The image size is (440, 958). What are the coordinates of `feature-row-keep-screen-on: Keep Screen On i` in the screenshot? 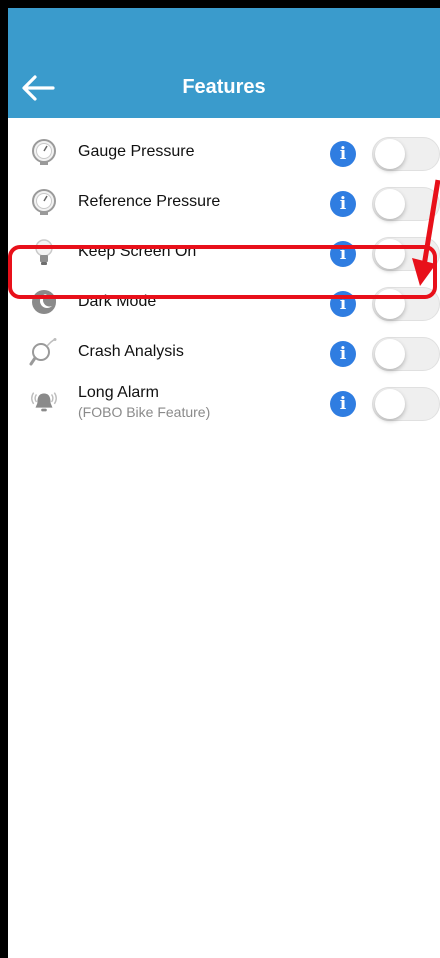 It's located at (224, 253).